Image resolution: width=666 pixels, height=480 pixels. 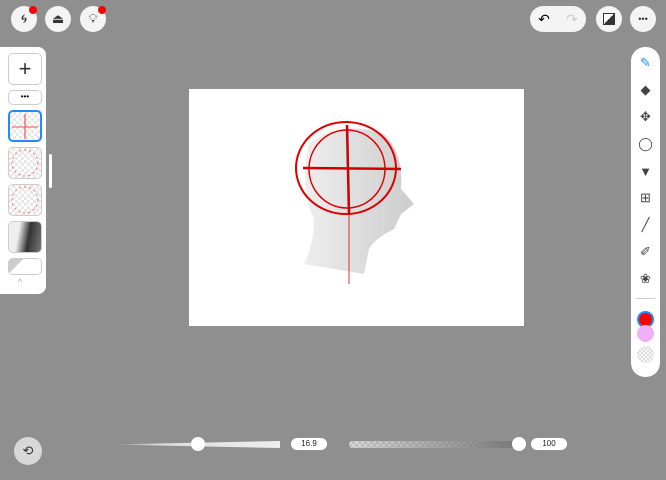 What do you see at coordinates (25, 126) in the screenshot?
I see `layer-thumb-guide` at bounding box center [25, 126].